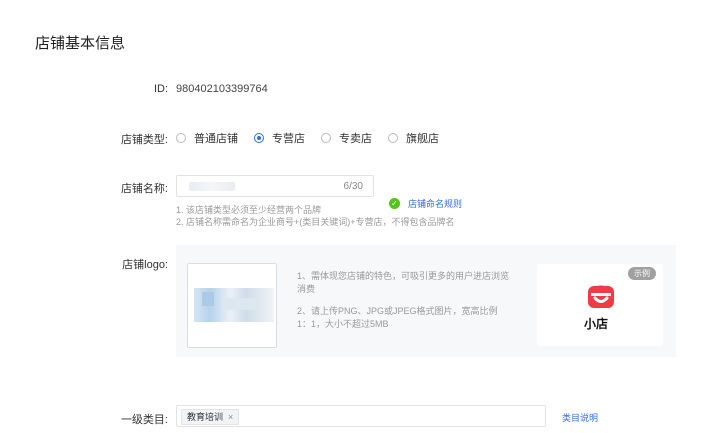  Describe the element at coordinates (259, 138) in the screenshot. I see `radio-circle-checked` at that location.